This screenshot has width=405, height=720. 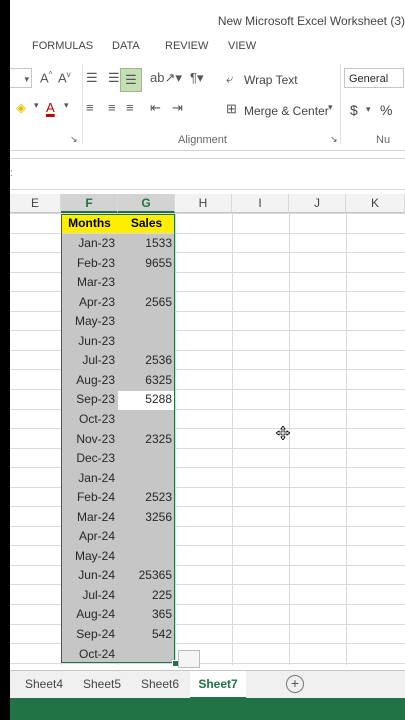 I want to click on sheet-tab-sheet4: Sheet4, so click(x=44, y=684).